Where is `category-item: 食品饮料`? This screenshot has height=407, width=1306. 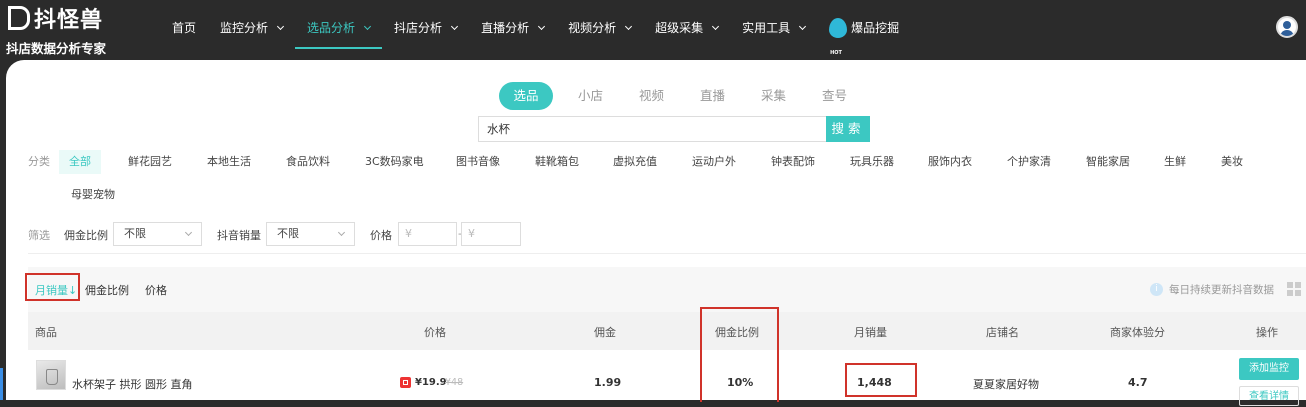 category-item: 食品饮料 is located at coordinates (308, 162).